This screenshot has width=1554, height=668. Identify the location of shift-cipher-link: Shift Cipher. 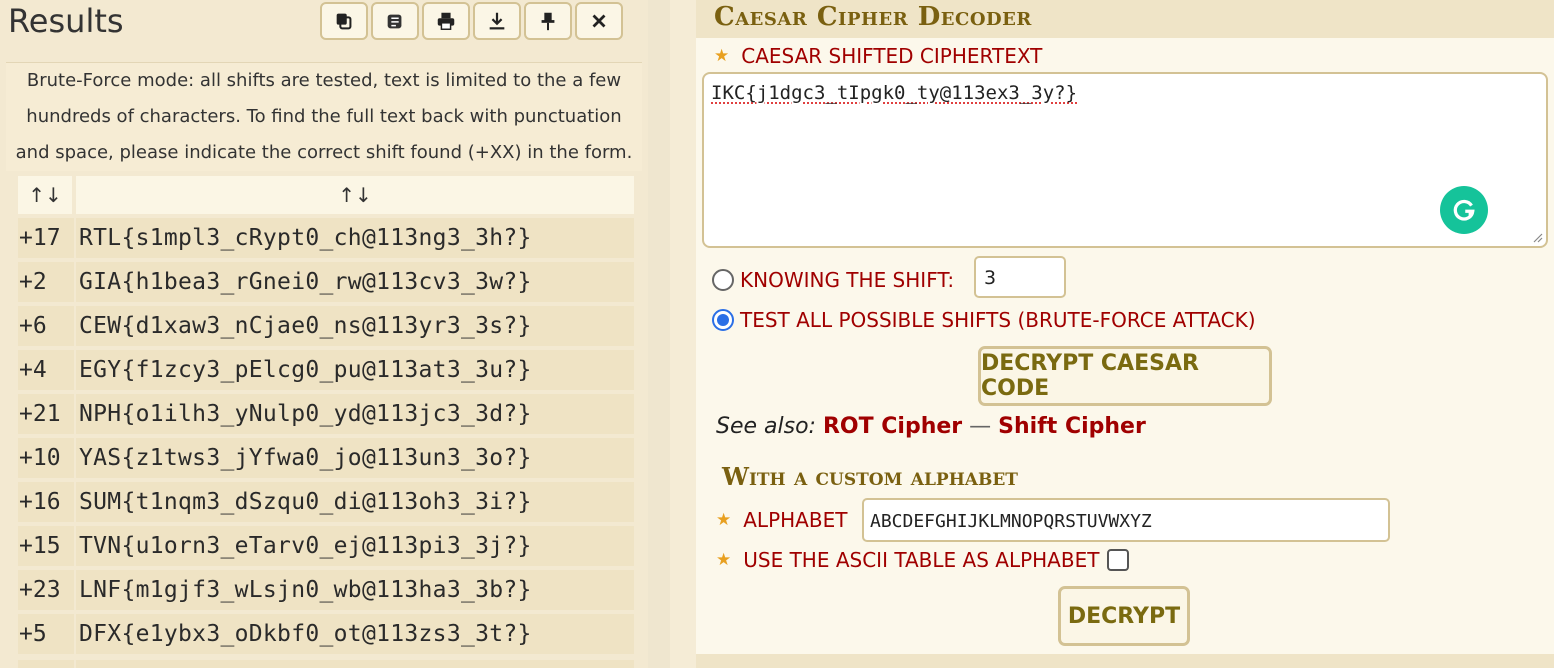
(1072, 426).